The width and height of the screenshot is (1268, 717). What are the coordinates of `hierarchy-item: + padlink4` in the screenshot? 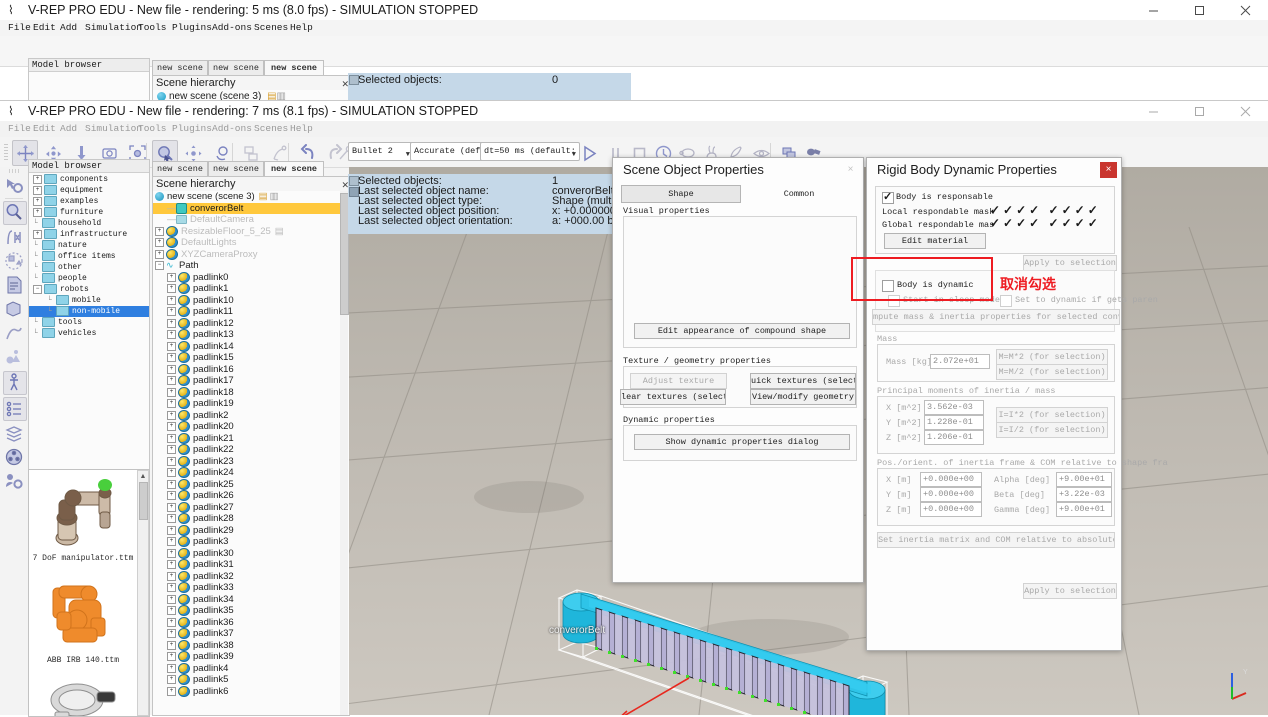 It's located at (251, 668).